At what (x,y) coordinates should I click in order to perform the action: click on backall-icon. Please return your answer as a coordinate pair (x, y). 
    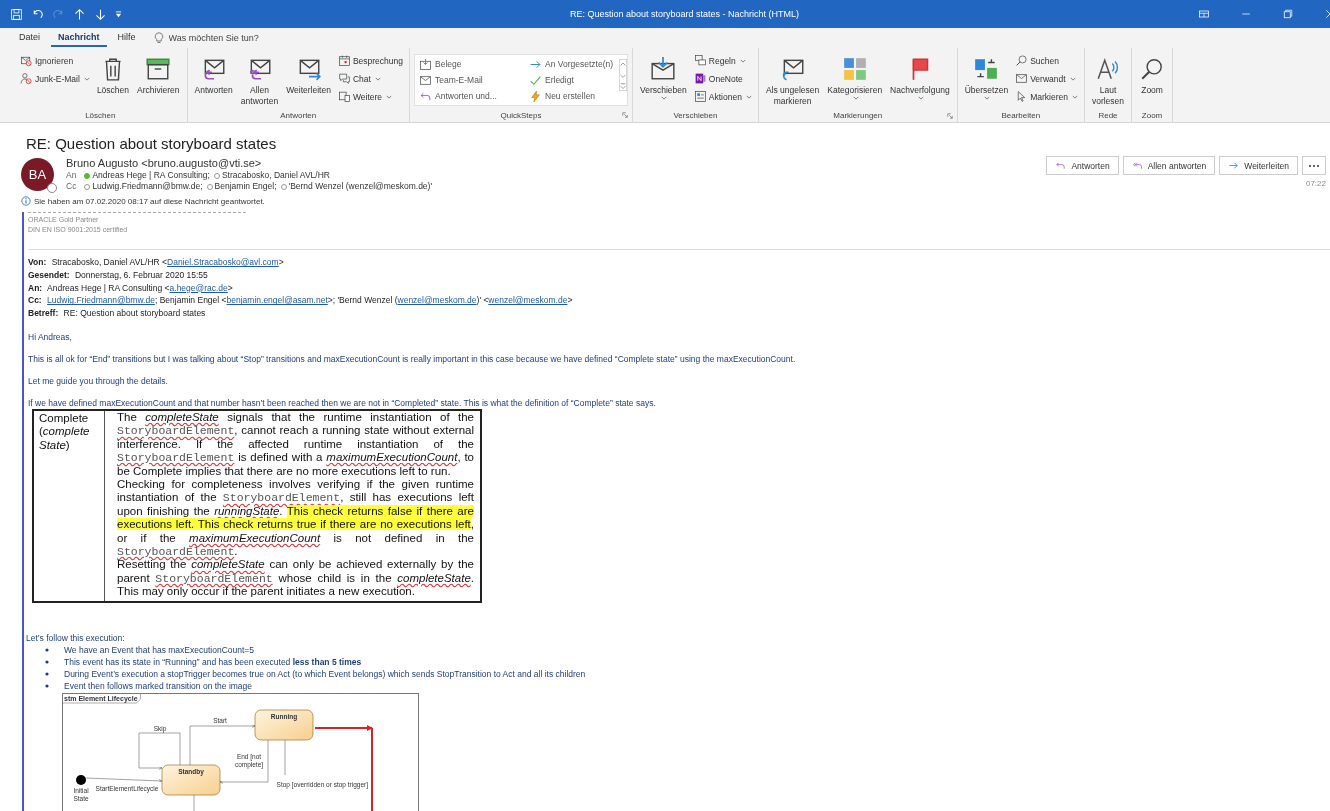
    Looking at the image, I should click on (1137, 165).